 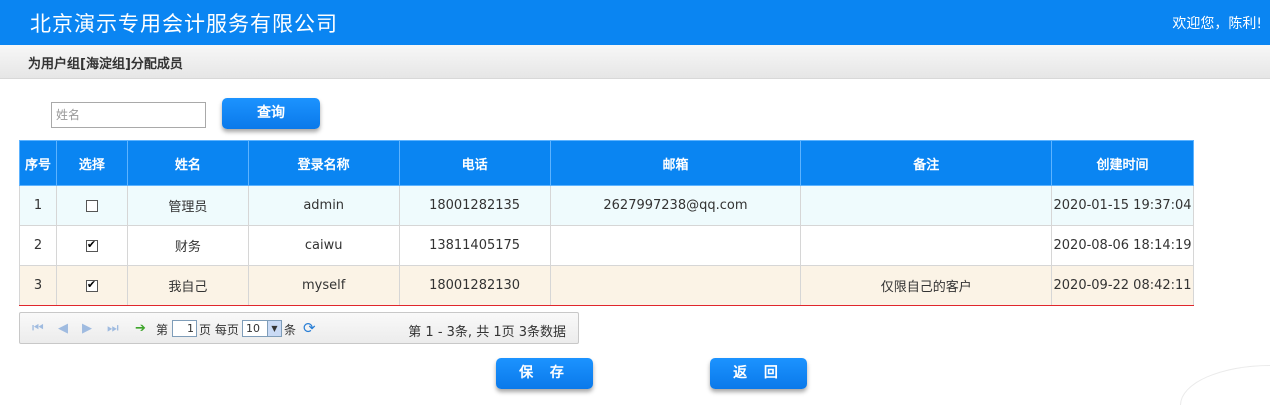 I want to click on cell-name: 财务, so click(x=188, y=245).